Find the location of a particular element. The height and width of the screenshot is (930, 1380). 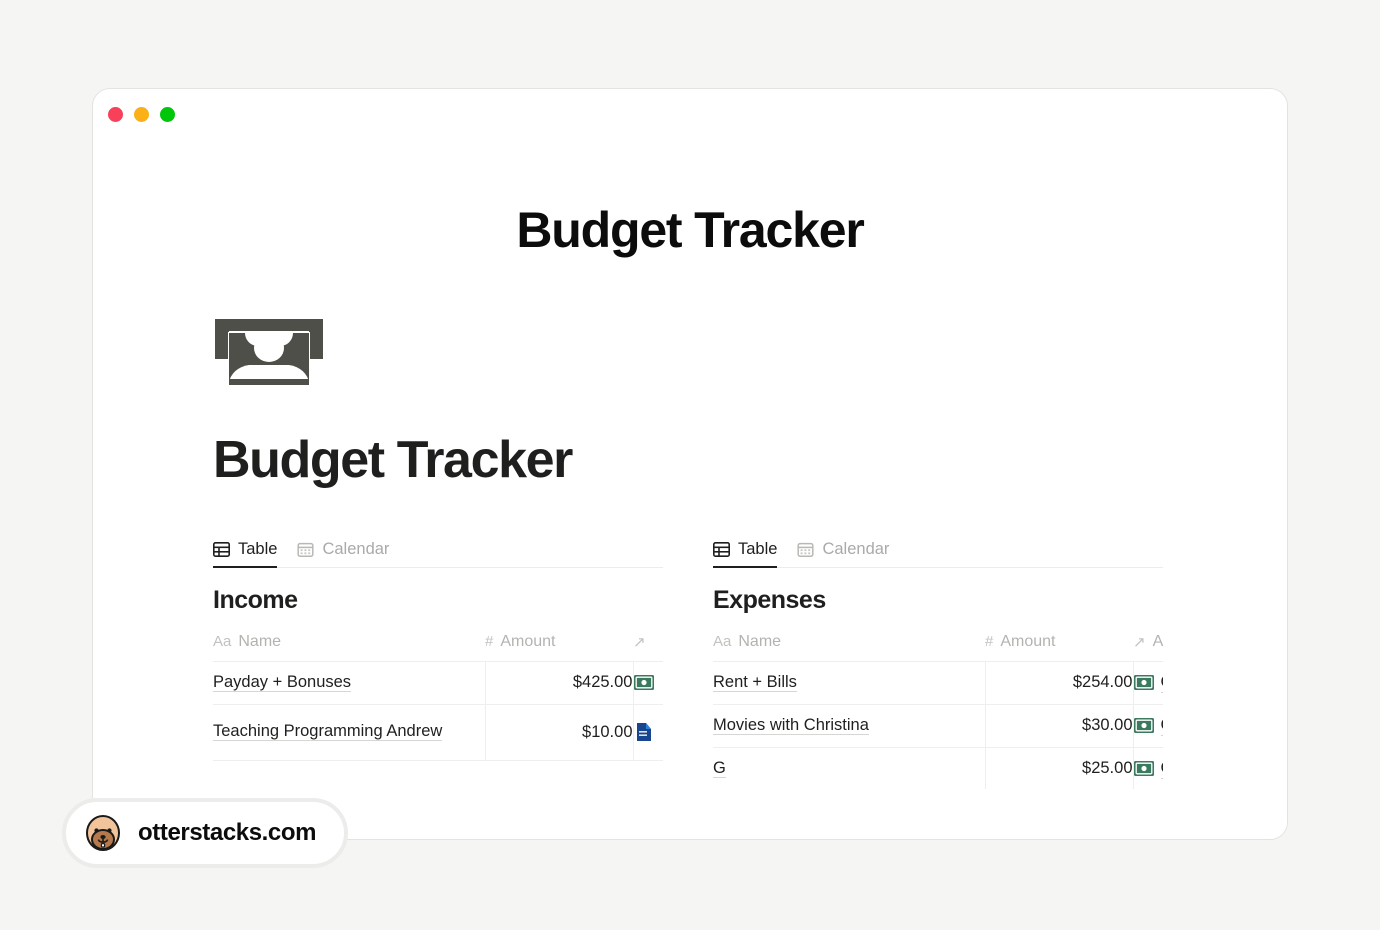

tab-expenses-calendar-label: Calendar is located at coordinates (856, 549).